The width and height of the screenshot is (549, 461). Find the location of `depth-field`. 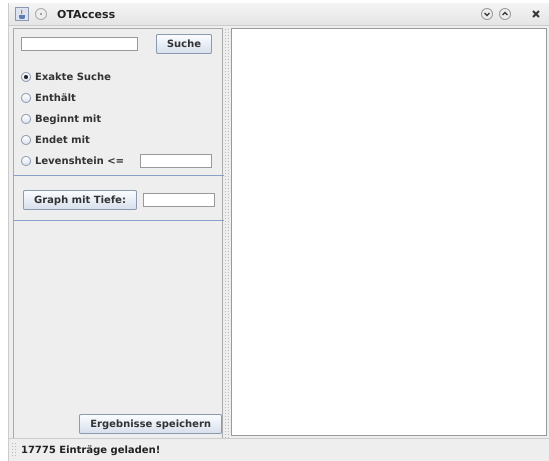

depth-field is located at coordinates (179, 200).